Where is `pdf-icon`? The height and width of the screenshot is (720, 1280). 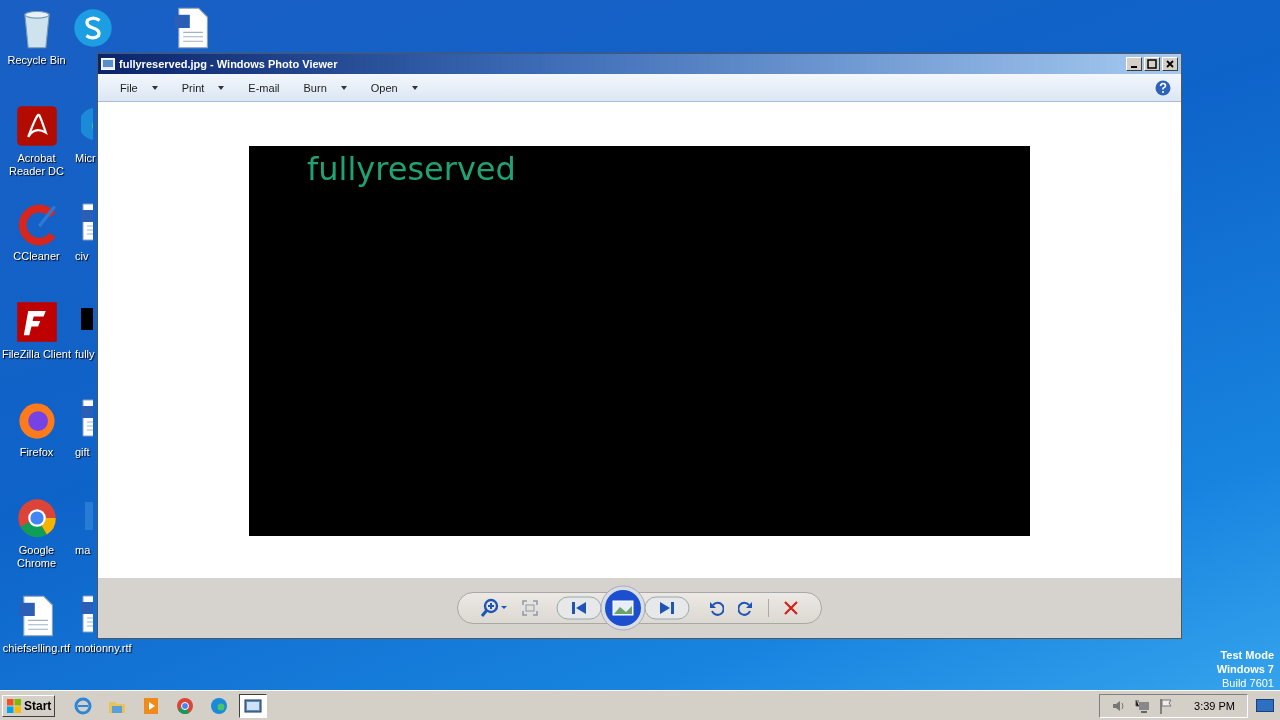 pdf-icon is located at coordinates (36, 126).